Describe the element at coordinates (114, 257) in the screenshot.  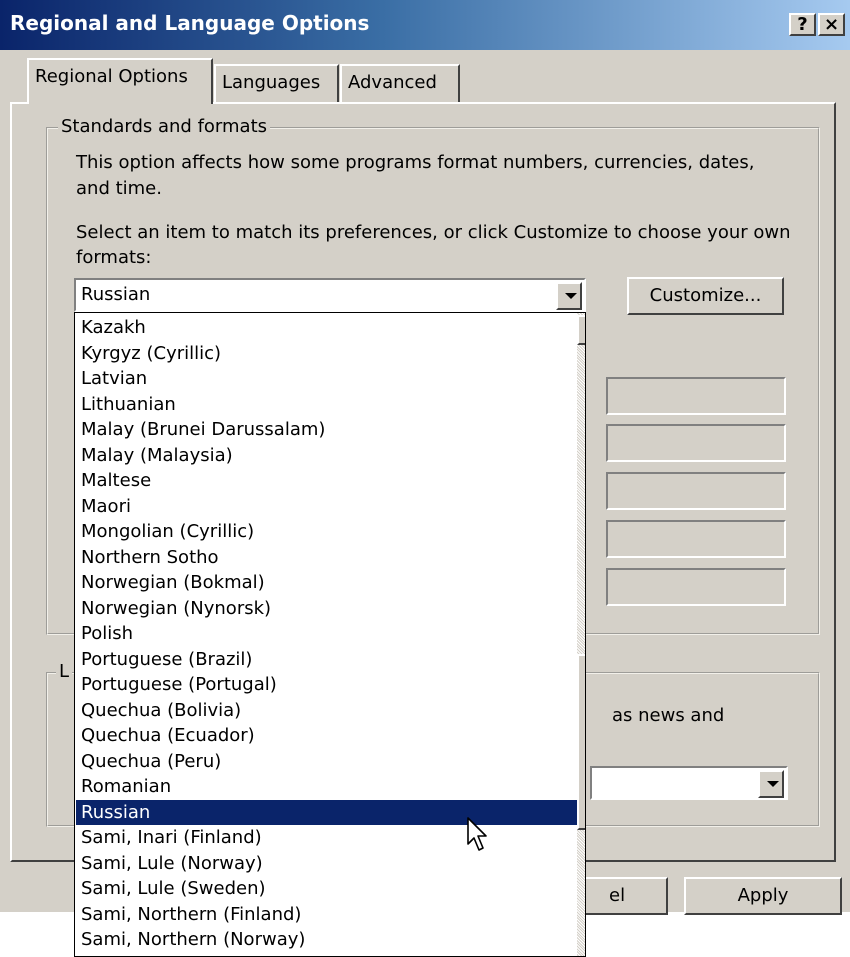
I see `select-instruction-line2: formats:` at that location.